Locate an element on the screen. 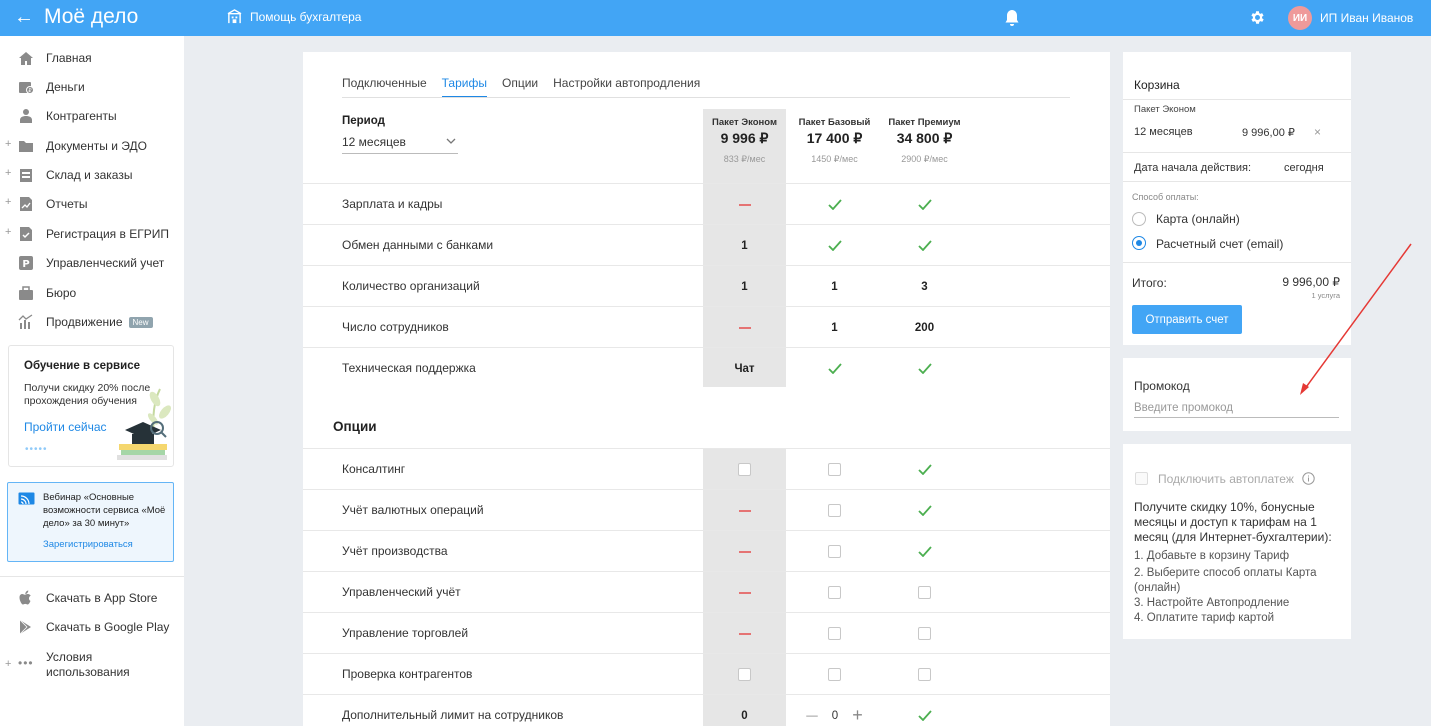 The height and width of the screenshot is (726, 1431). sidebar-item-promotion: Продвижение New is located at coordinates (92, 322).